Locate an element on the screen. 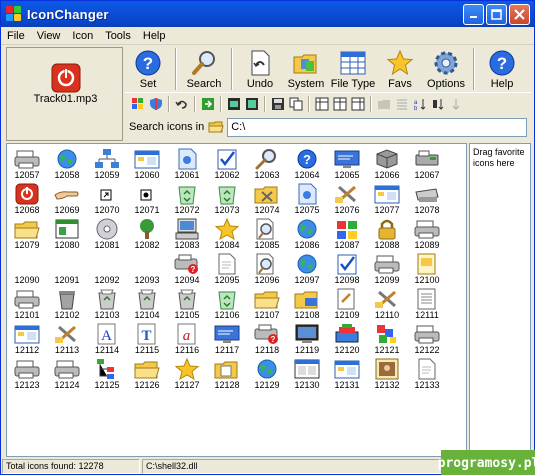 The width and height of the screenshot is (535, 475). icon-cell: 12129 is located at coordinates (267, 373).